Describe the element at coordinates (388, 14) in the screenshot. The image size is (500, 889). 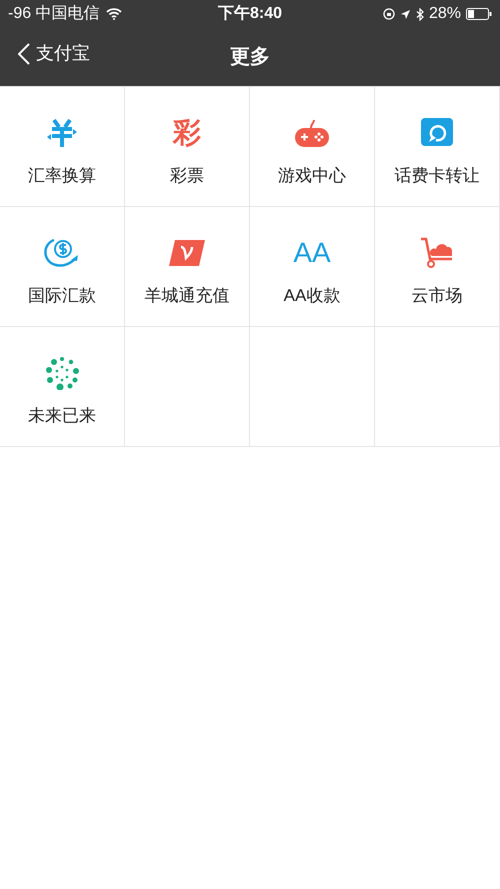
I see `rotation-lock-icon` at that location.